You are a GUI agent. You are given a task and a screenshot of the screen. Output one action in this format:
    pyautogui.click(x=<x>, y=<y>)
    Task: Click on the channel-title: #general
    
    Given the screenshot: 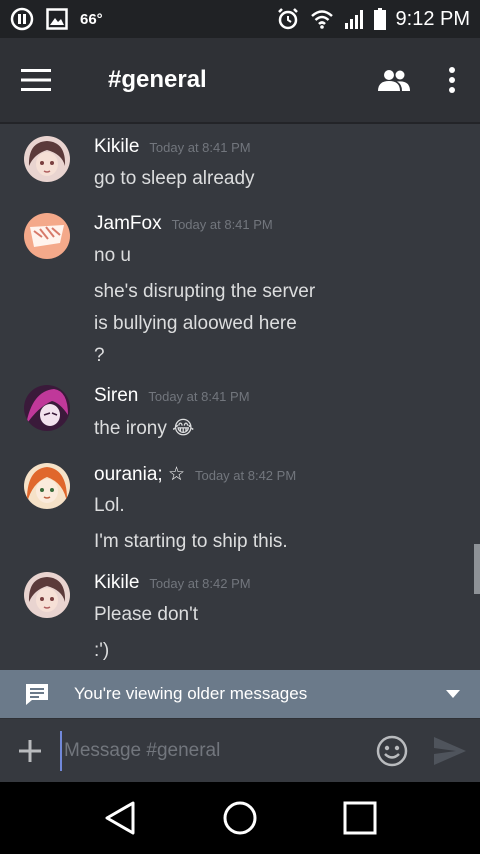 What is the action you would take?
    pyautogui.click(x=157, y=79)
    